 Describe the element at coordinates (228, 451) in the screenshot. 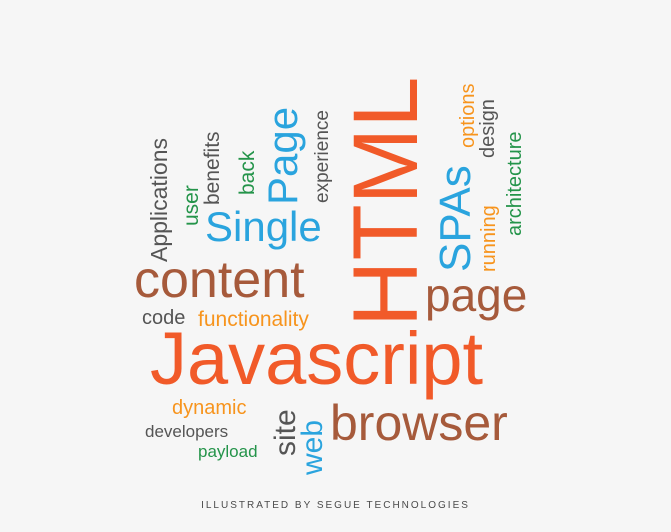

I see `word-payload: payload` at that location.